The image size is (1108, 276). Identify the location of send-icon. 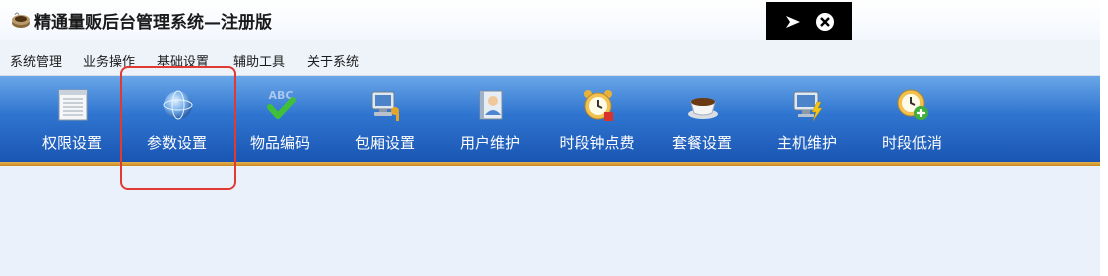
(793, 22).